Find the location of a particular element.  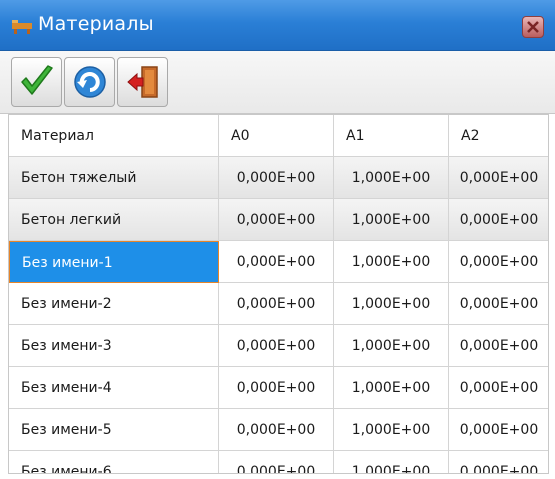

app-icon is located at coordinates (22, 27).